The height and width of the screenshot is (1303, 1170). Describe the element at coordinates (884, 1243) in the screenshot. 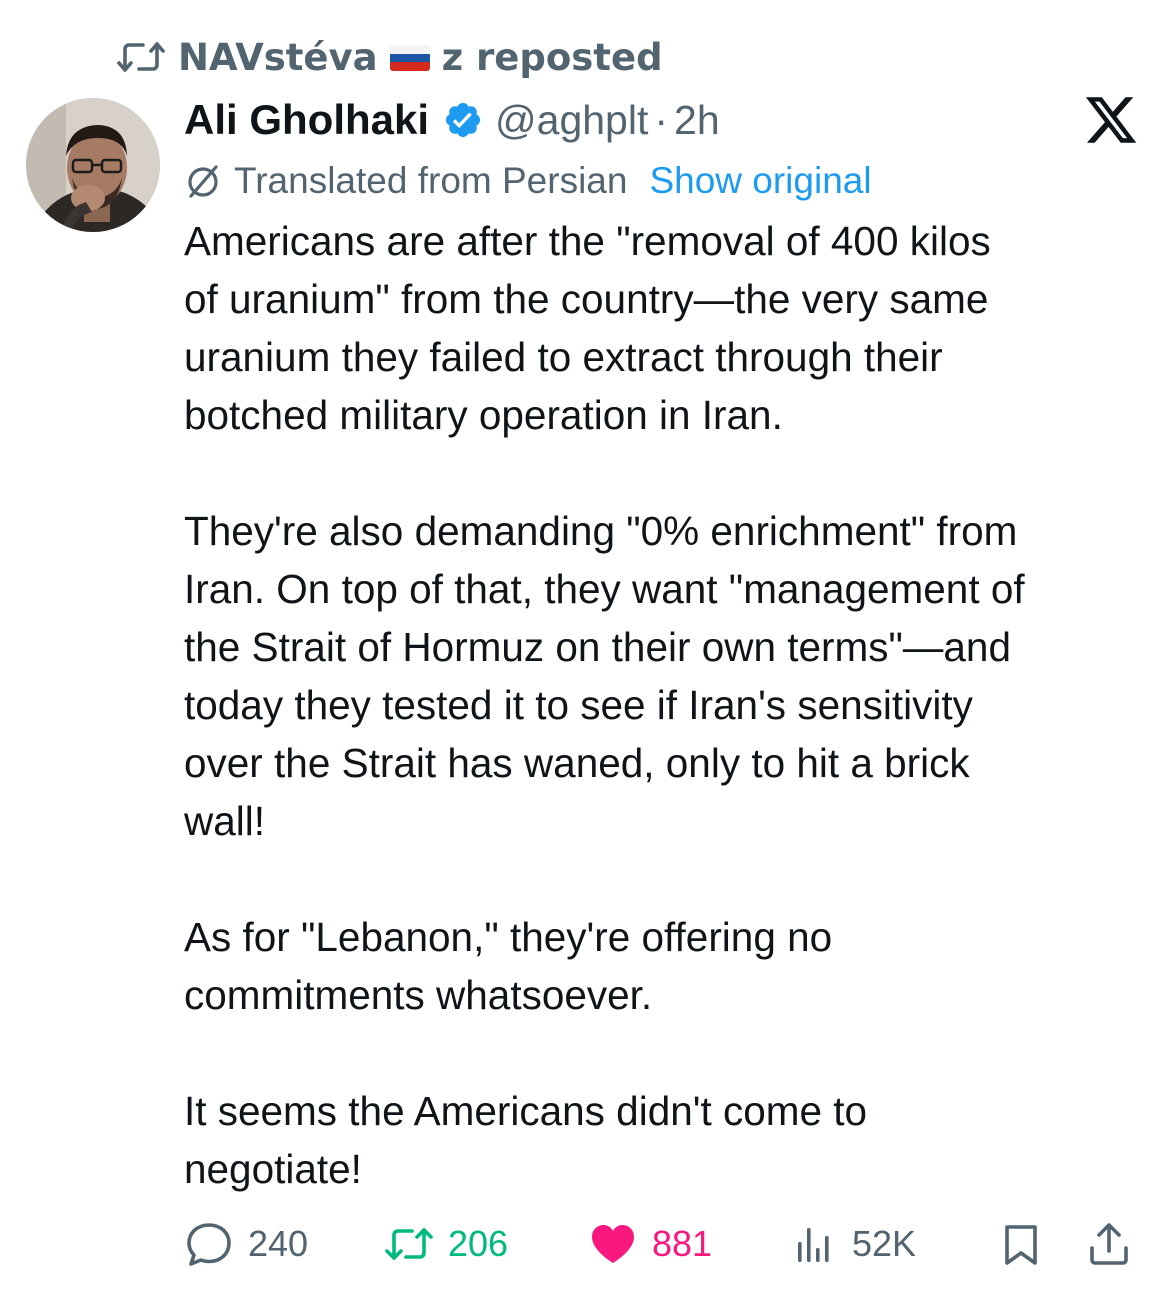

I see `views-count: 52K` at that location.